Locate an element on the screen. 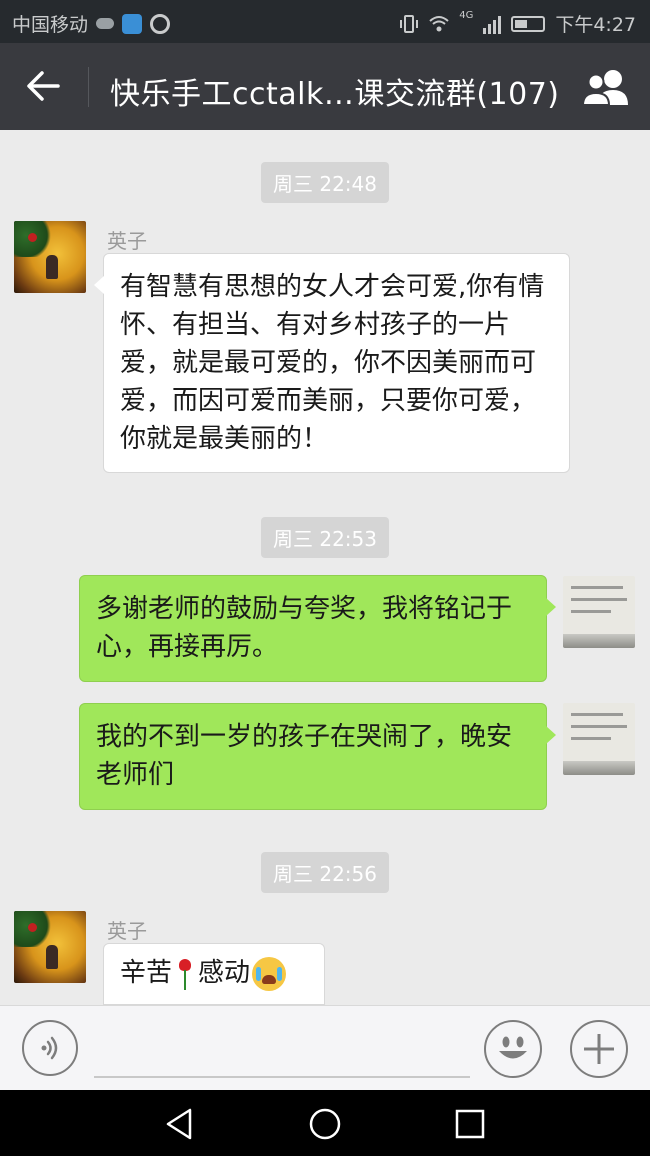  system-navigation-bar is located at coordinates (325, 1123).